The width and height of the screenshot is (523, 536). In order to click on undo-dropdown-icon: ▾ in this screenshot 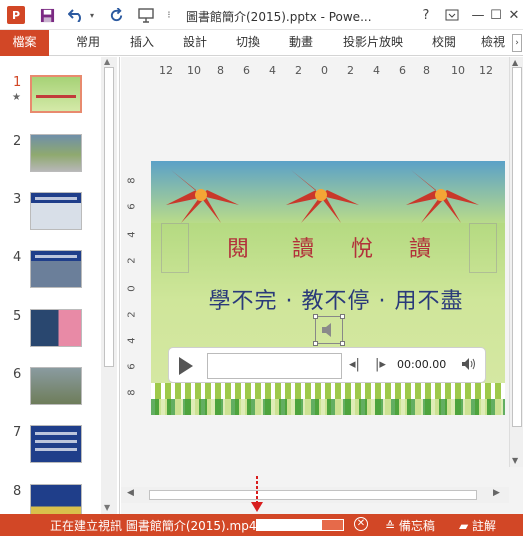, I will do `click(92, 15)`.